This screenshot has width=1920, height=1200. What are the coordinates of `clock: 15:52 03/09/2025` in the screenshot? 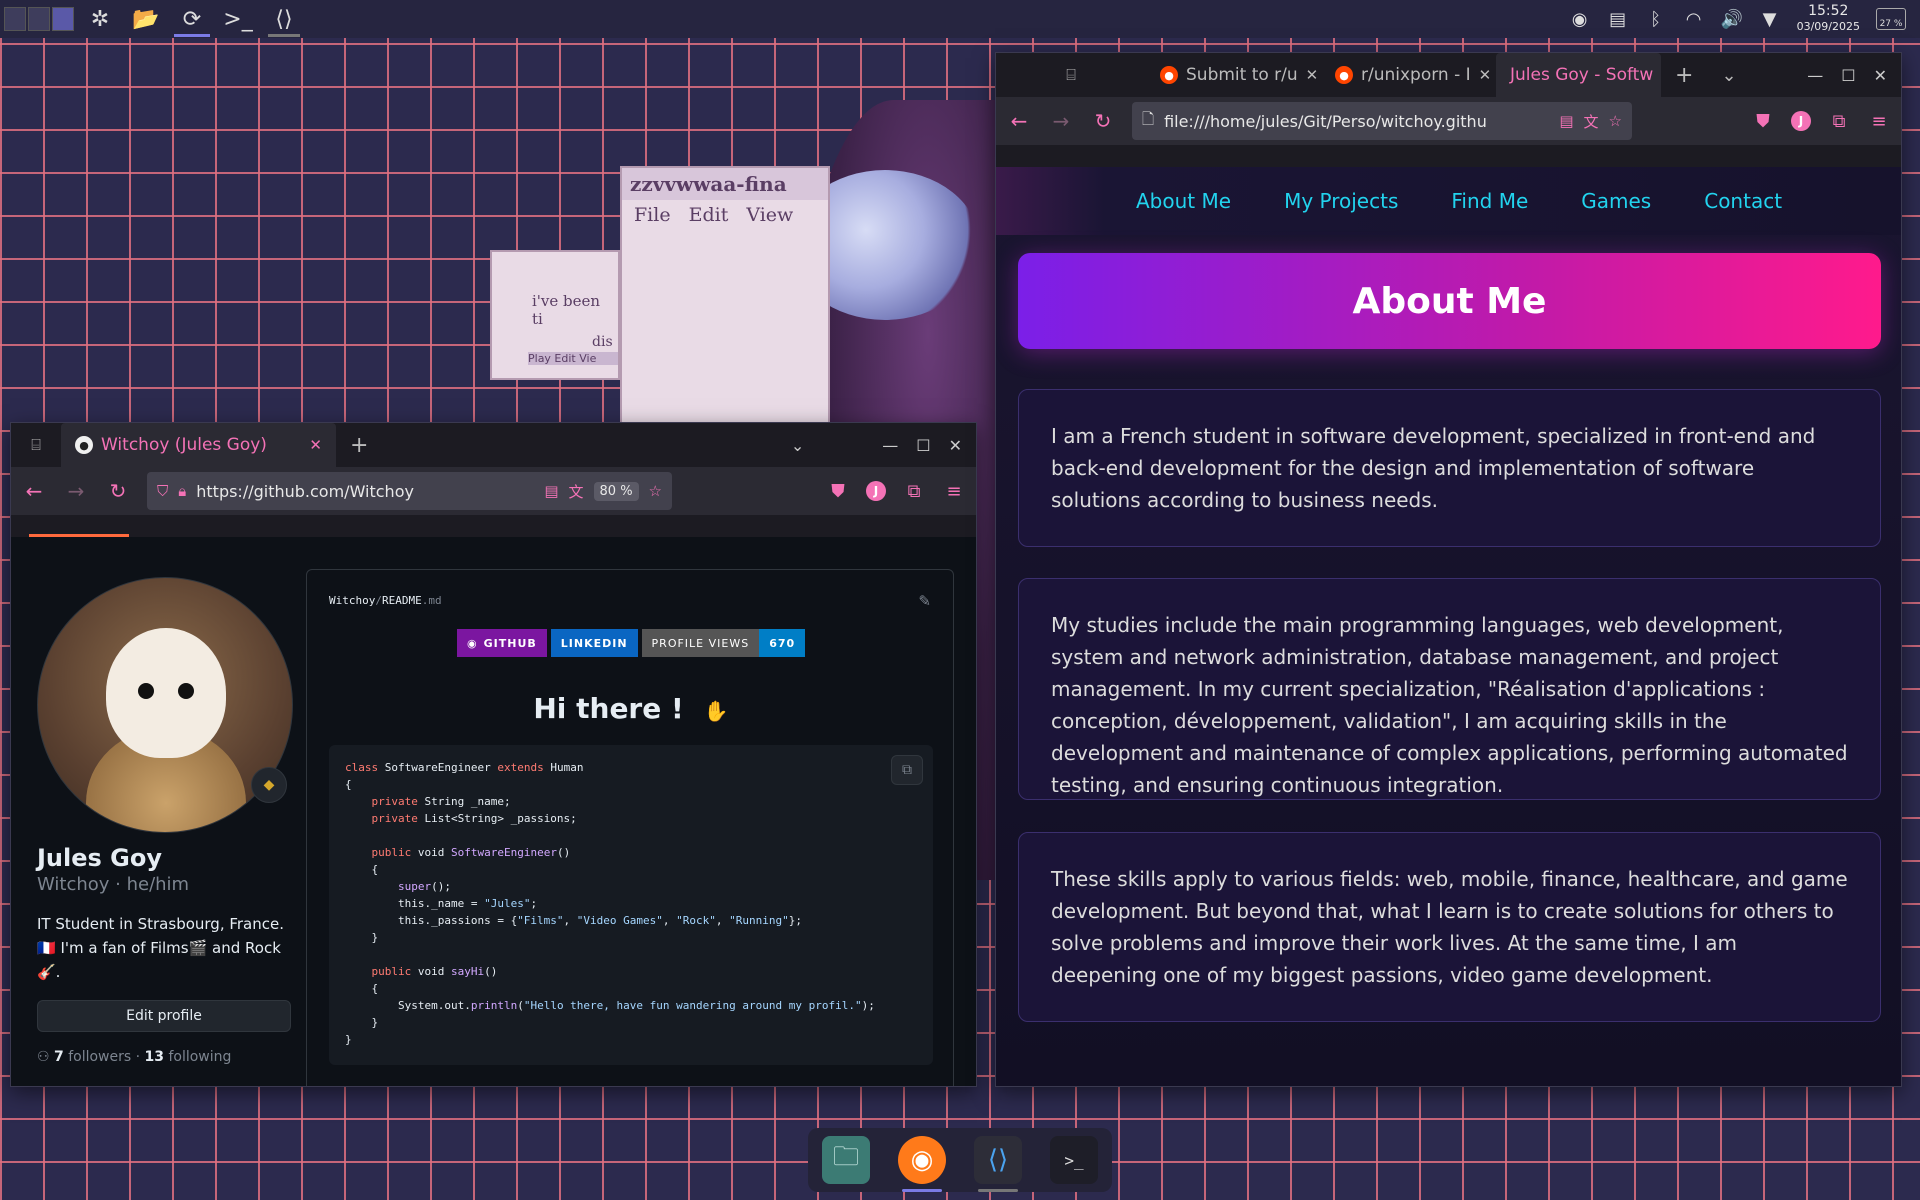 It's located at (1828, 19).